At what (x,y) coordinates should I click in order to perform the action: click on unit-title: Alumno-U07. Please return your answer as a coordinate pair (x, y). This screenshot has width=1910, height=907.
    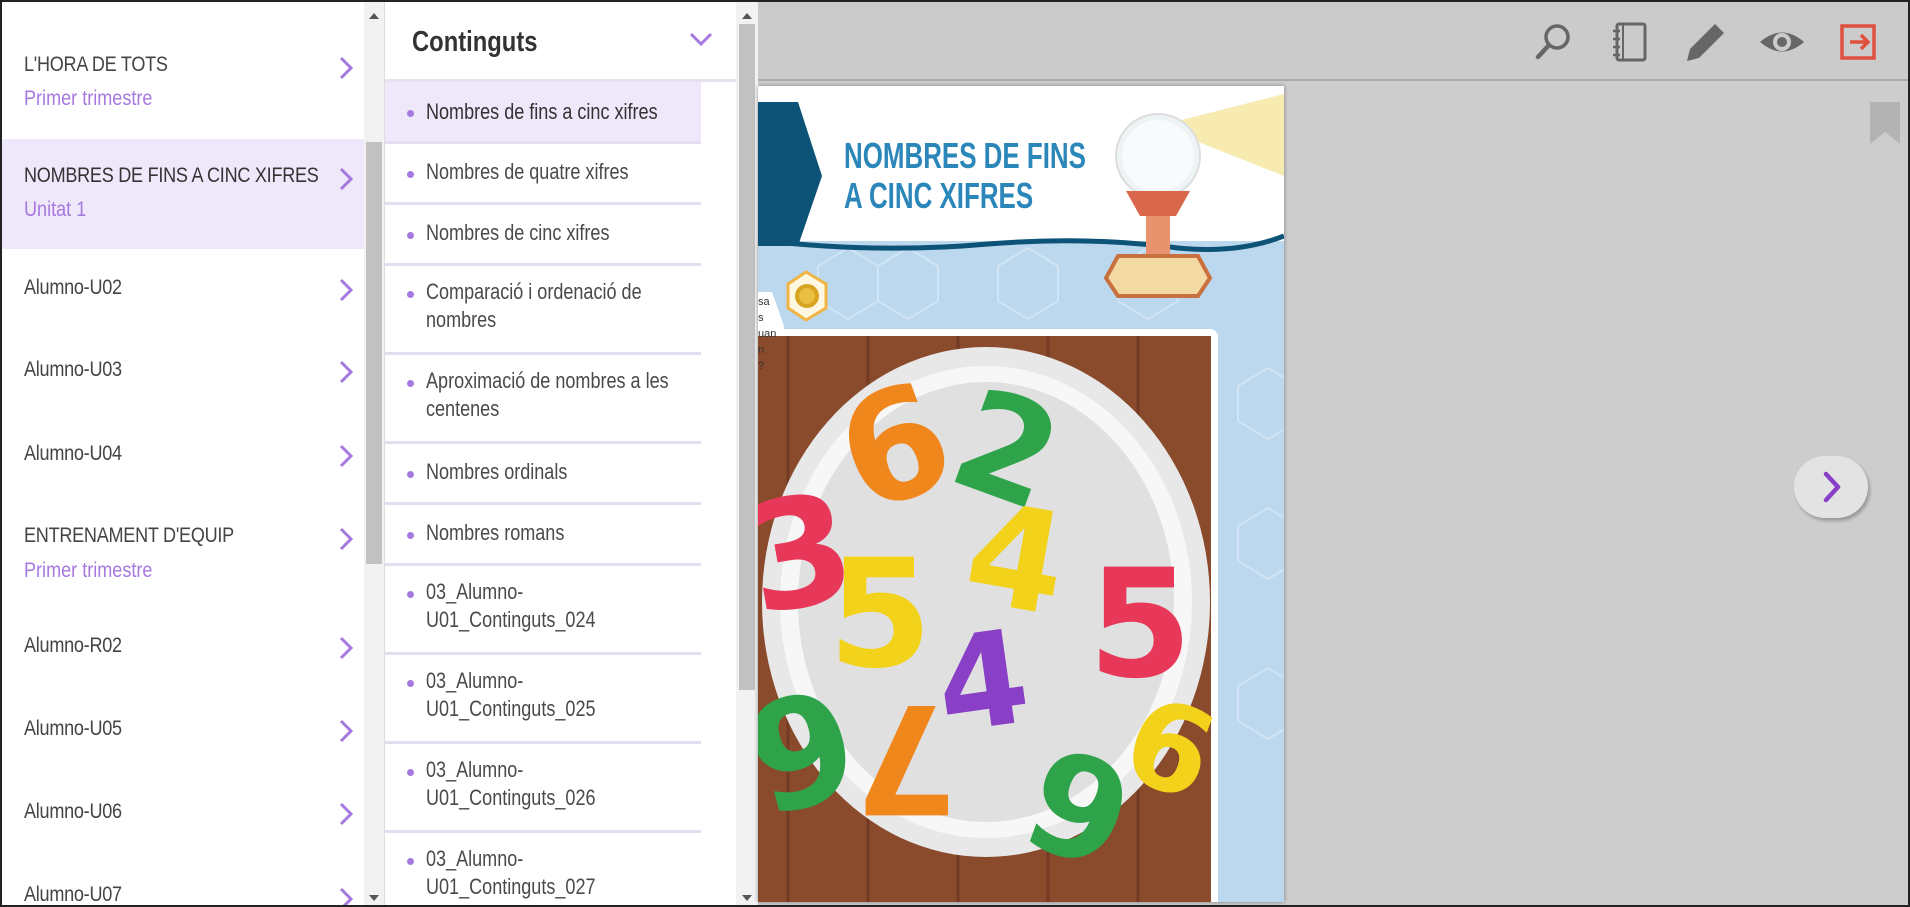
    Looking at the image, I should click on (73, 894).